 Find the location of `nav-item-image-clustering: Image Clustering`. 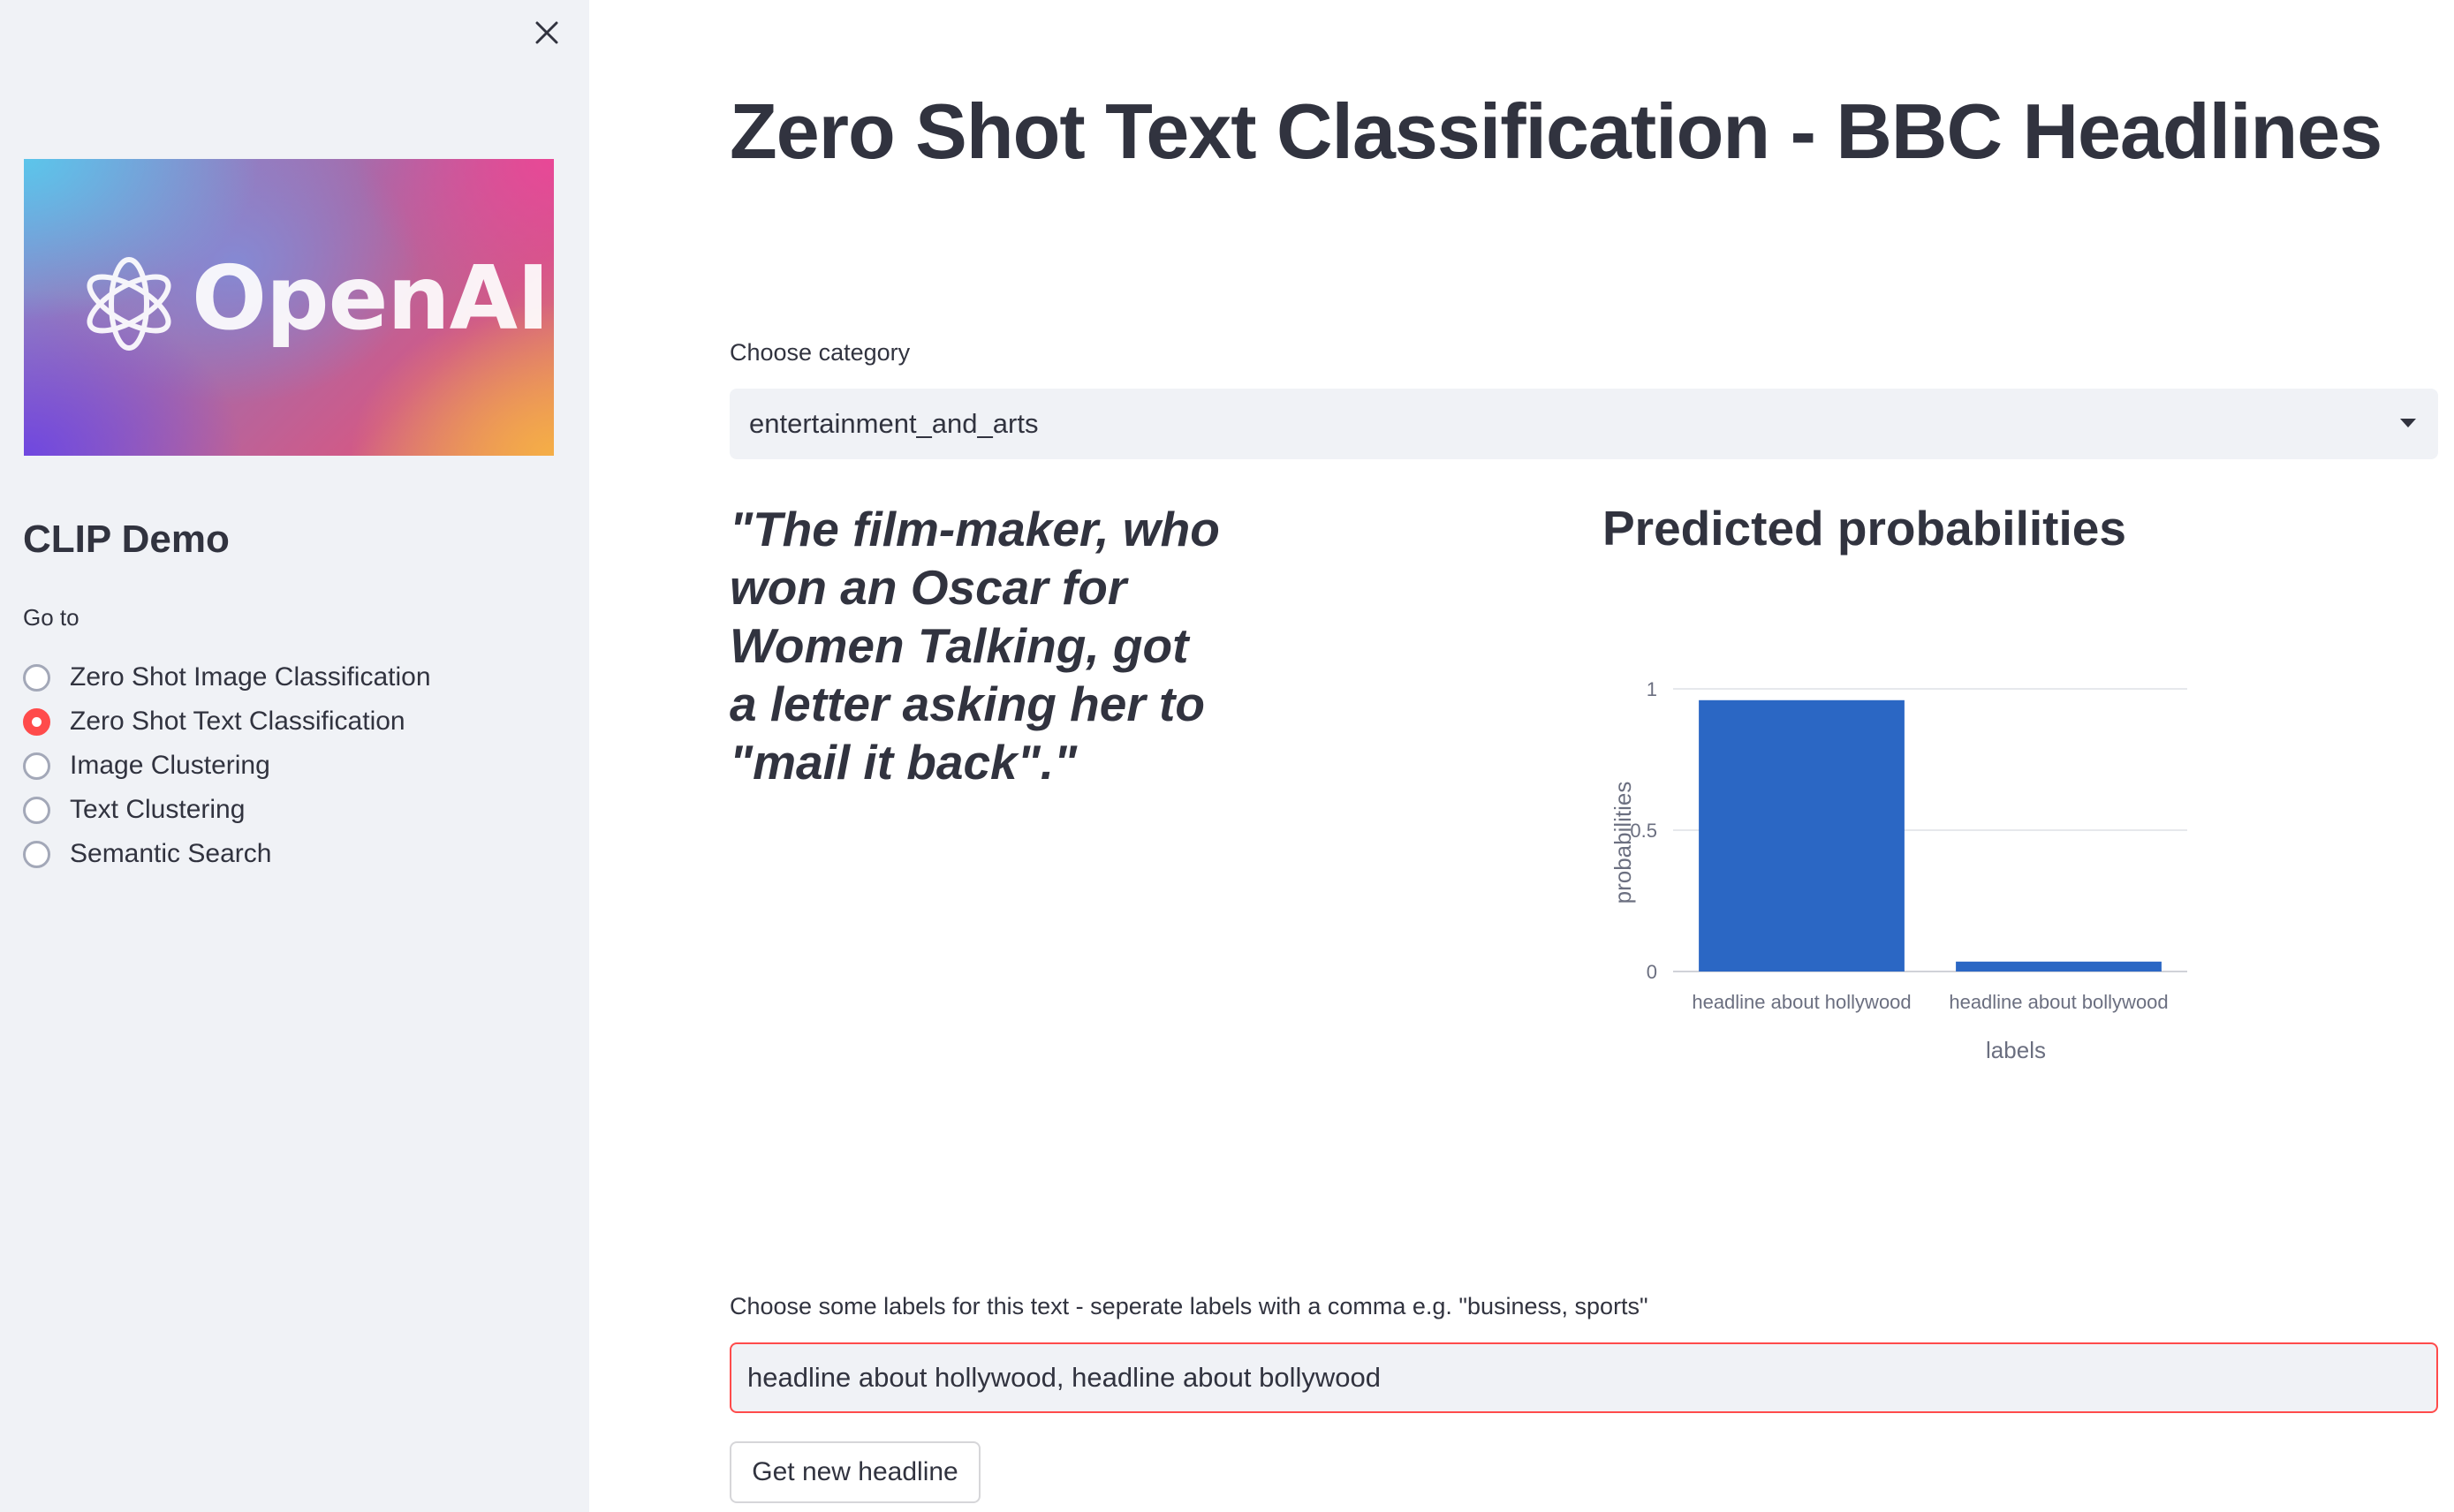

nav-item-image-clustering: Image Clustering is located at coordinates (227, 766).